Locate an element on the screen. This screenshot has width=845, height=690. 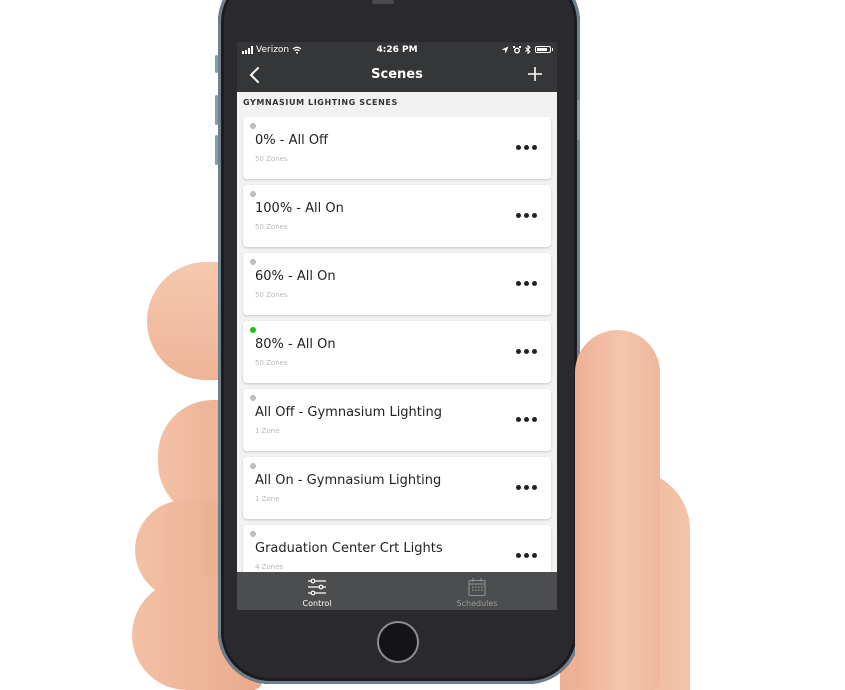
status-dot-active is located at coordinates (253, 330).